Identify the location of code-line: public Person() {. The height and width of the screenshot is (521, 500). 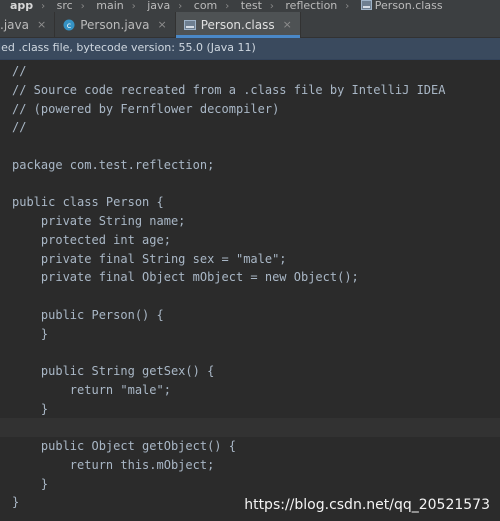
(88, 314).